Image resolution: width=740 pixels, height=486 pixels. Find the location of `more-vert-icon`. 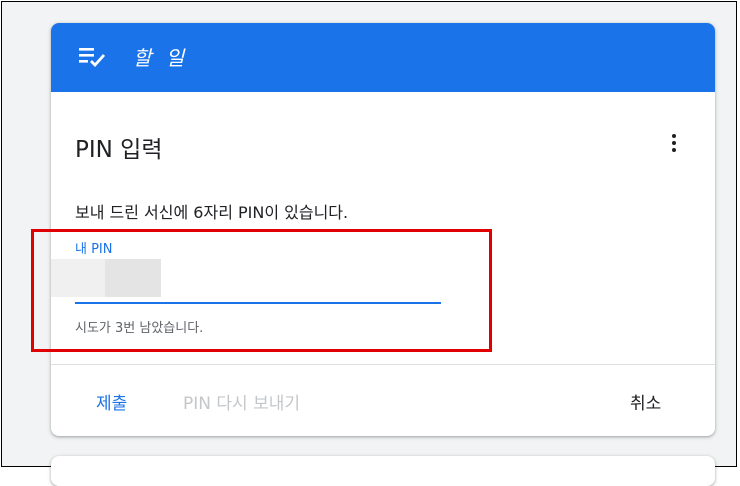

more-vert-icon is located at coordinates (674, 136).